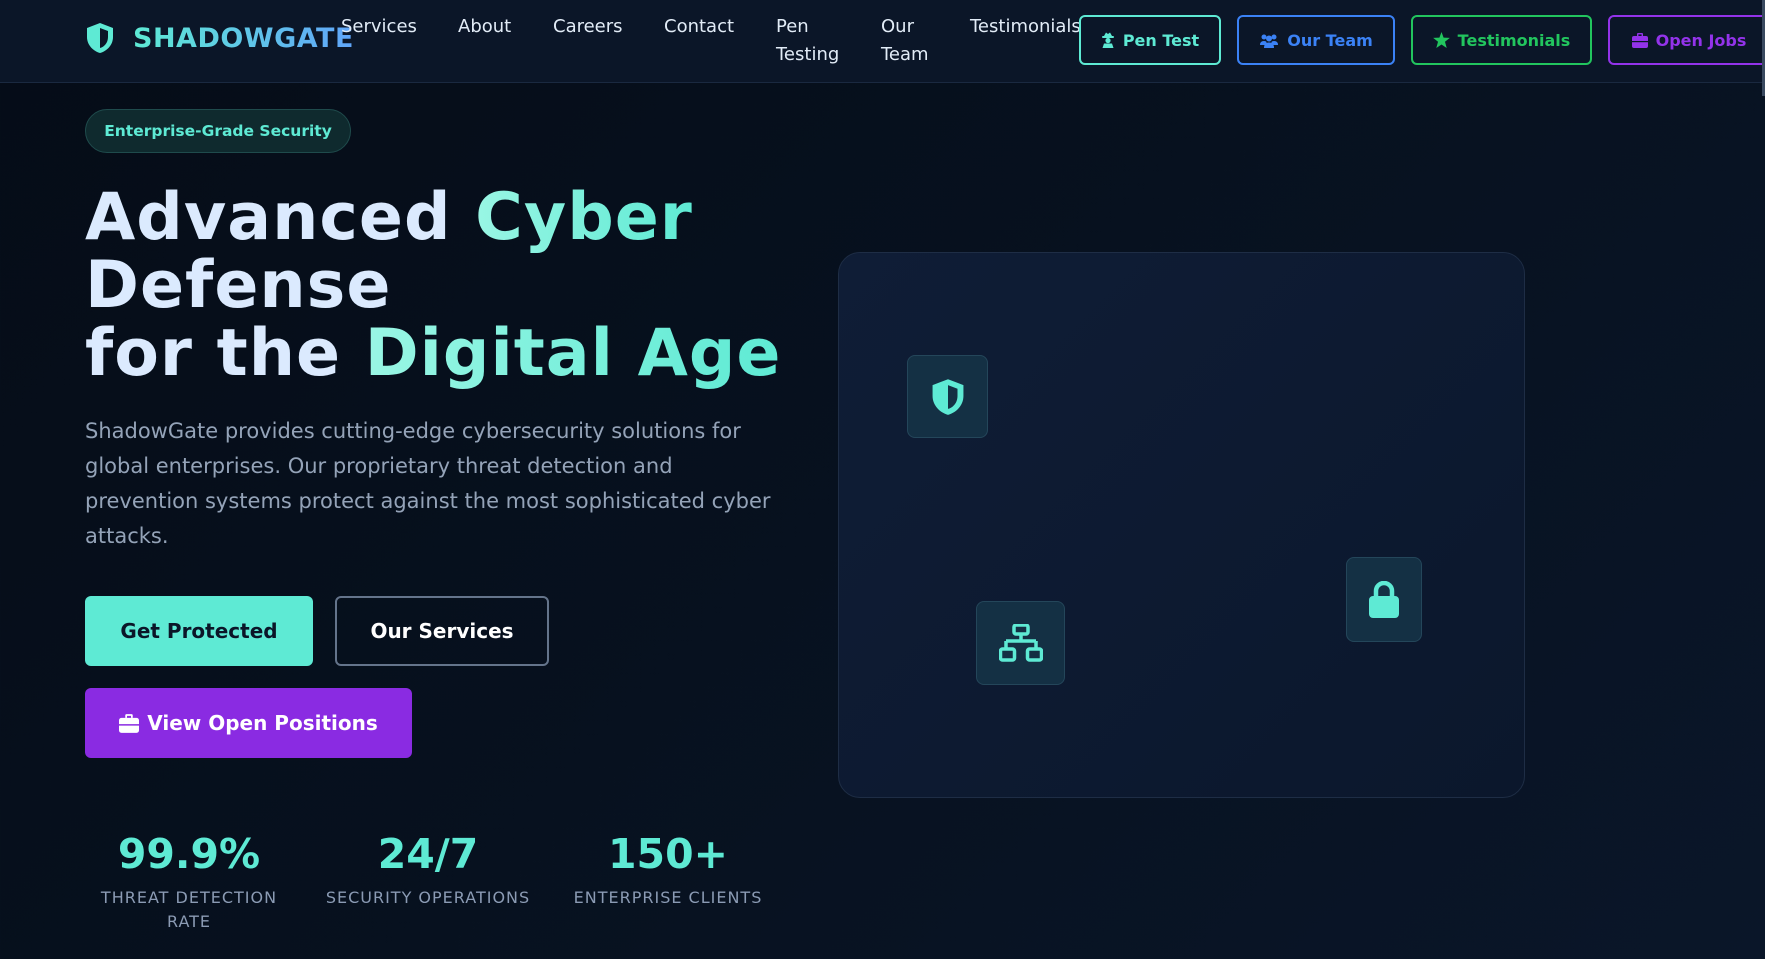 The height and width of the screenshot is (959, 1765). Describe the element at coordinates (225, 353) in the screenshot. I see `headline-text: for the` at that location.